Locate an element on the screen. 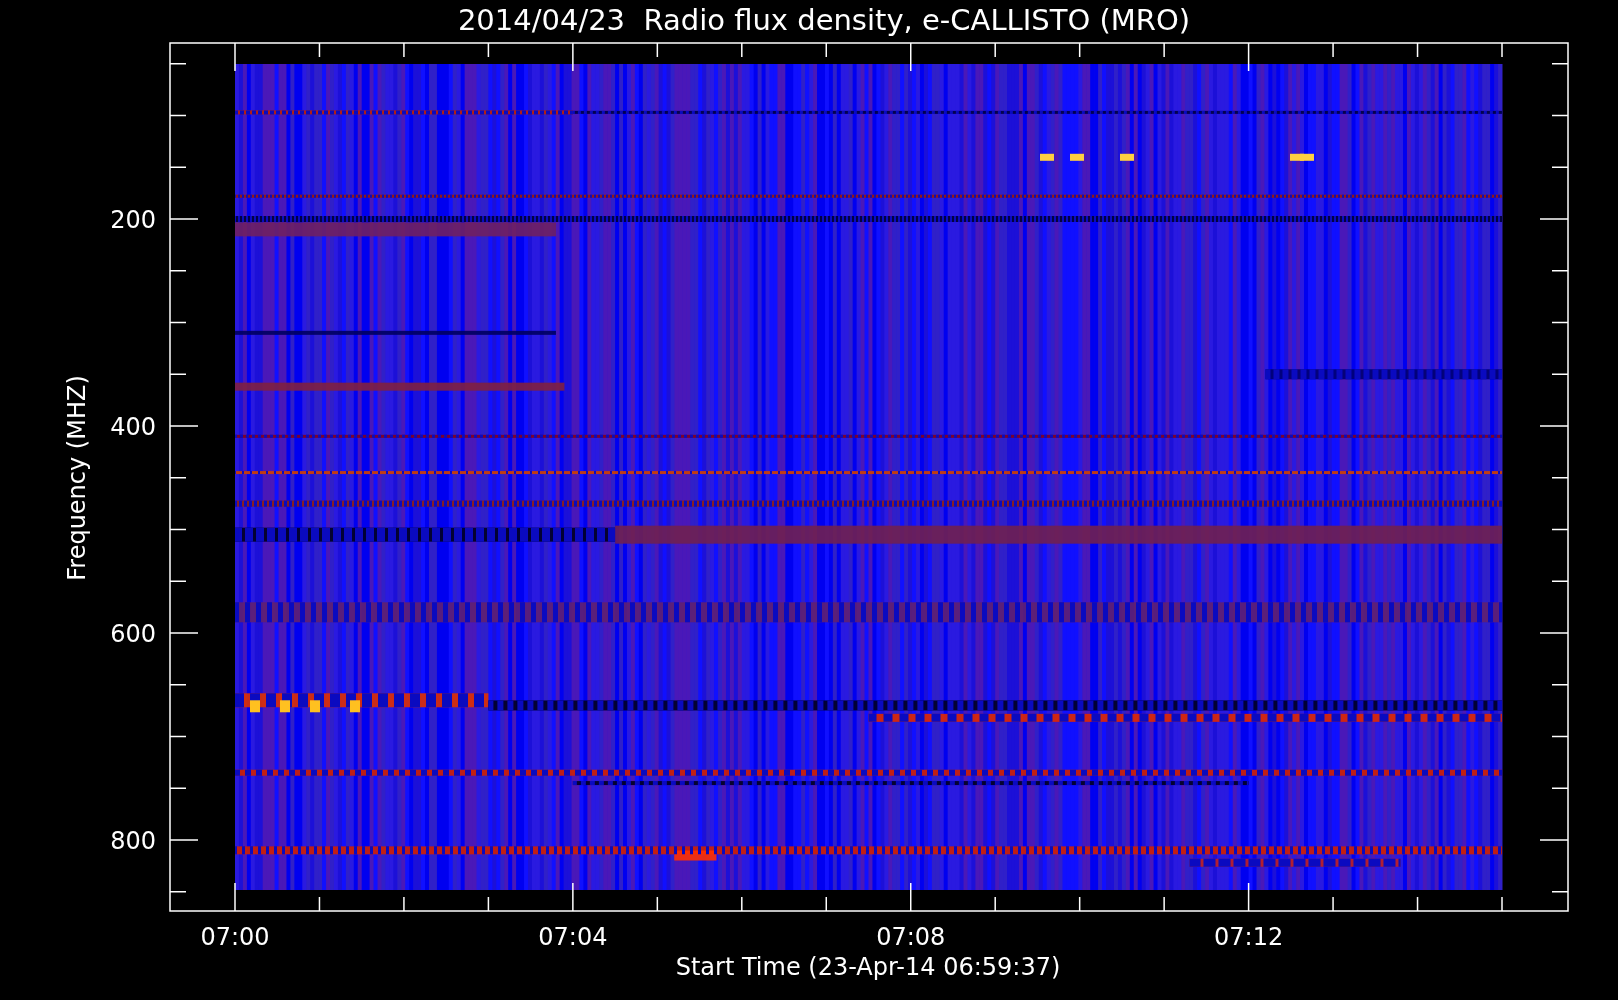 This screenshot has height=1000, width=1618. x-tick-label: 07:00 is located at coordinates (235, 937).